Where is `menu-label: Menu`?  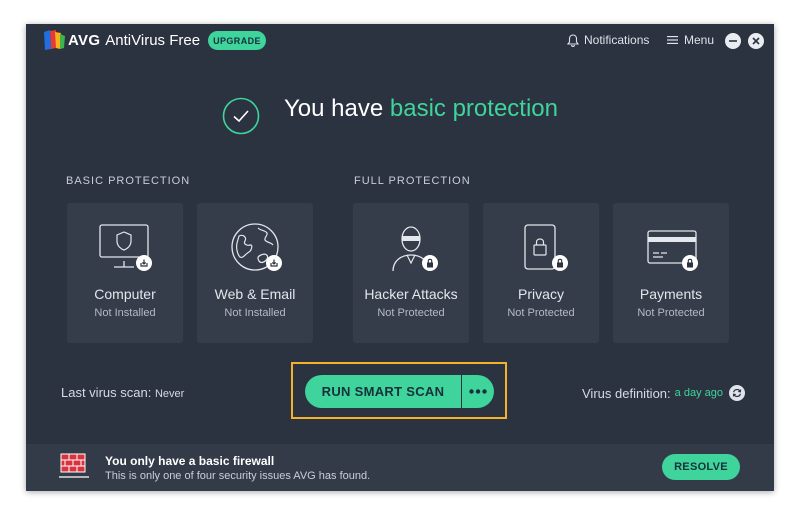
menu-label: Menu is located at coordinates (699, 40).